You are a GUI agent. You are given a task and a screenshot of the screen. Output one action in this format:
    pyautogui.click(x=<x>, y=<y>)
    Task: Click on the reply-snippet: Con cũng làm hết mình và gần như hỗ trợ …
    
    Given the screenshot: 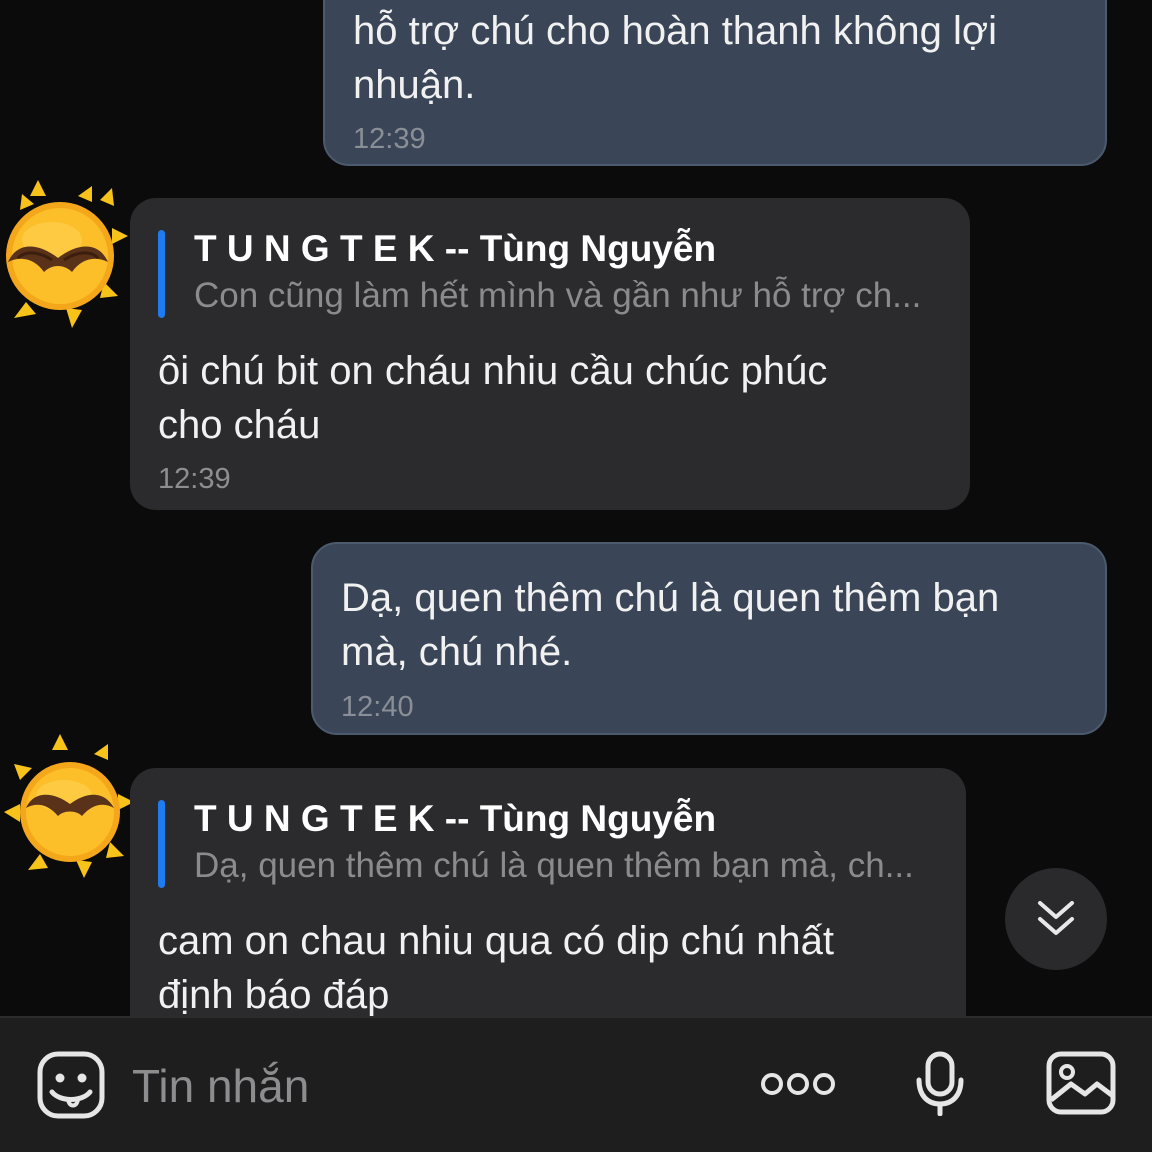 What is the action you would take?
    pyautogui.click(x=558, y=295)
    